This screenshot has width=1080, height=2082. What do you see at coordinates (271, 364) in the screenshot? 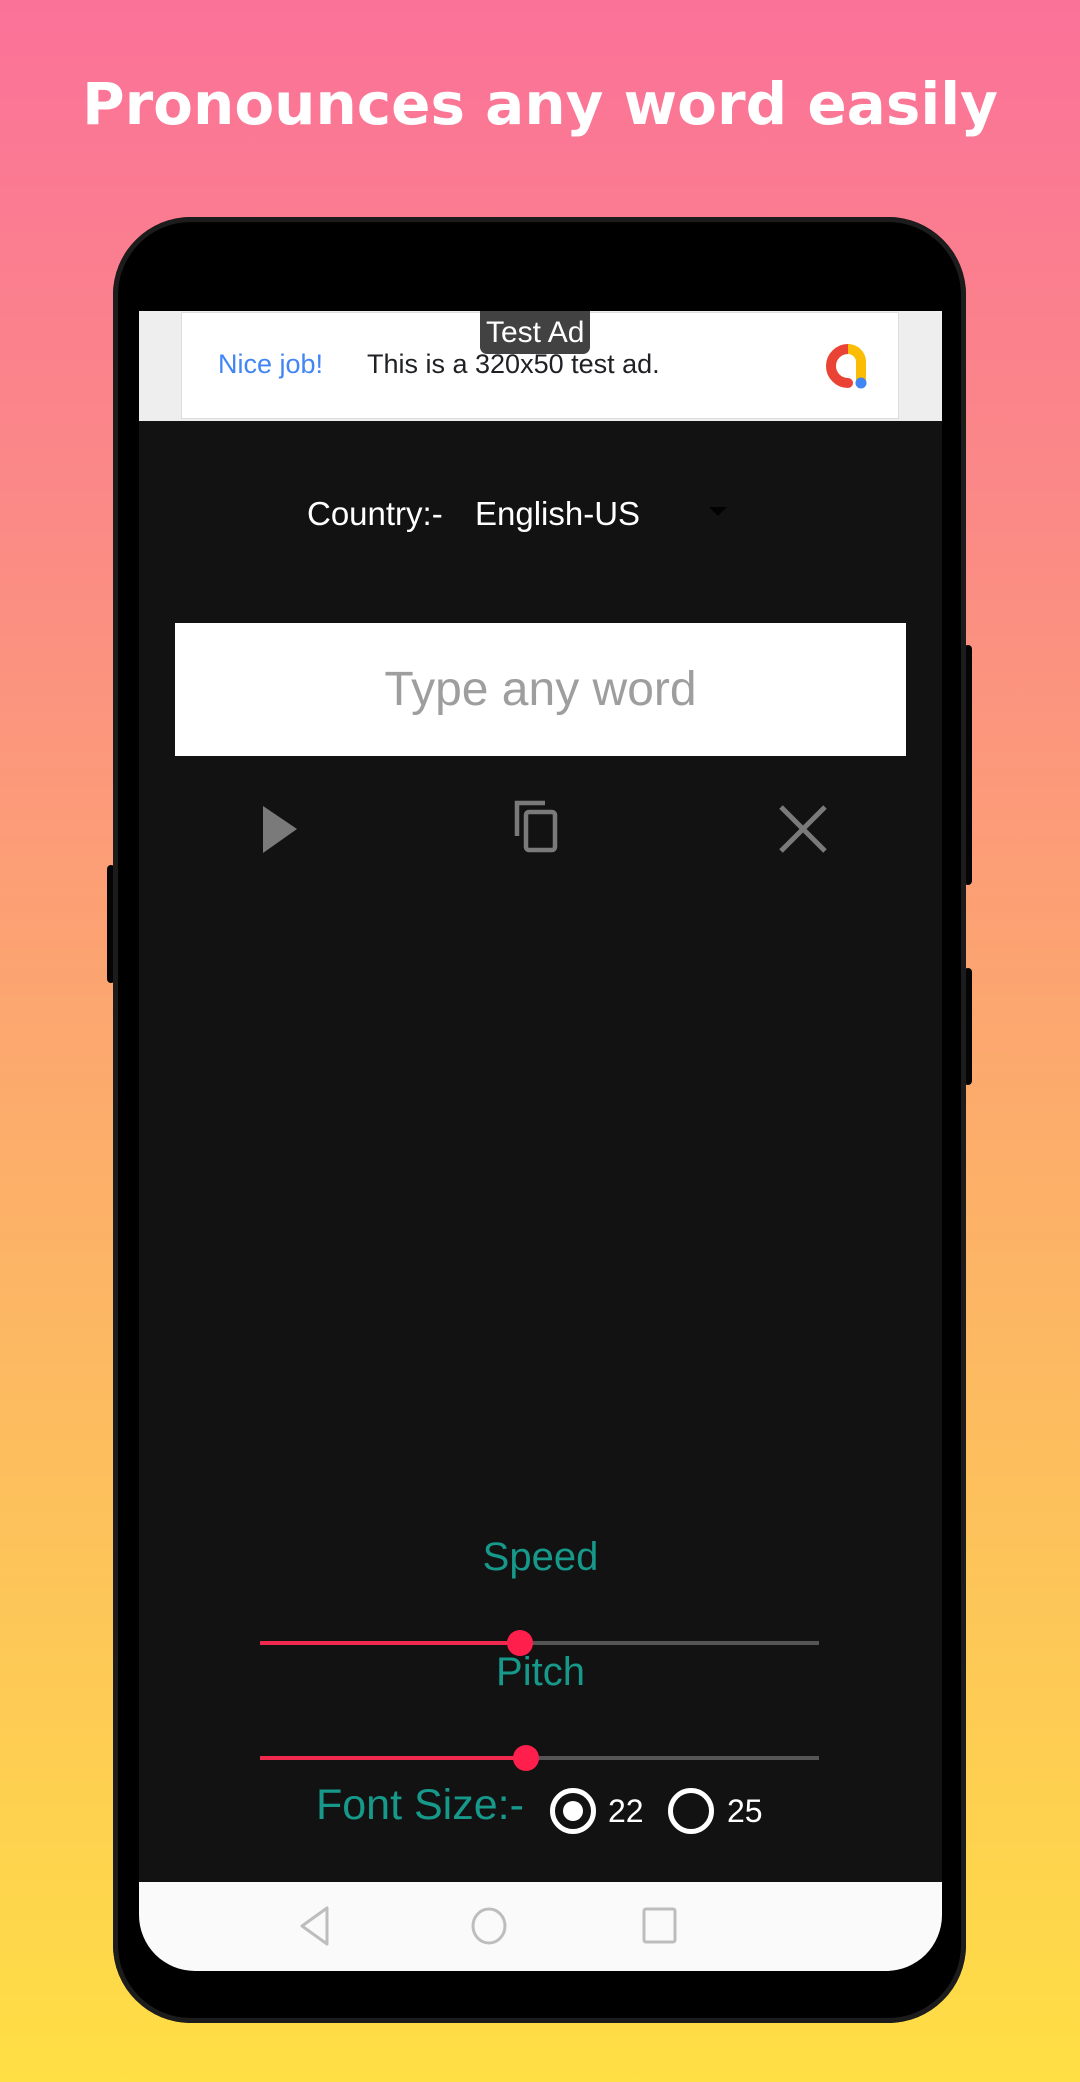
I see `ad-headline: Nice job!` at bounding box center [271, 364].